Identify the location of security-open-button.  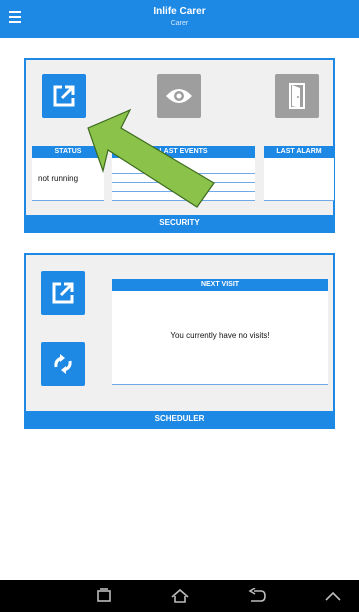
(64, 96).